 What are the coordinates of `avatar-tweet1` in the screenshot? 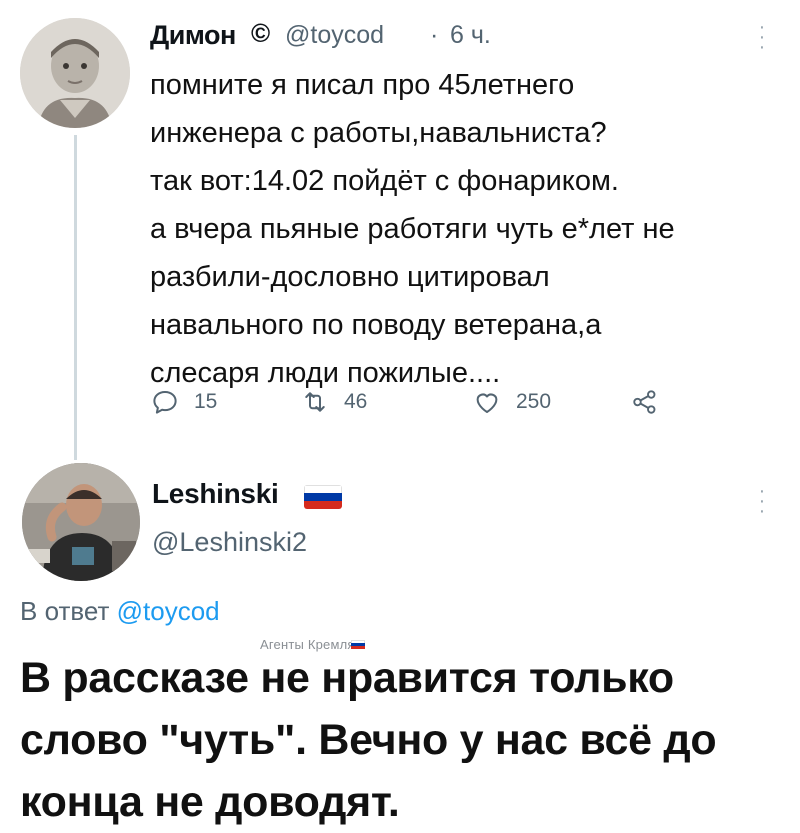 It's located at (75, 73).